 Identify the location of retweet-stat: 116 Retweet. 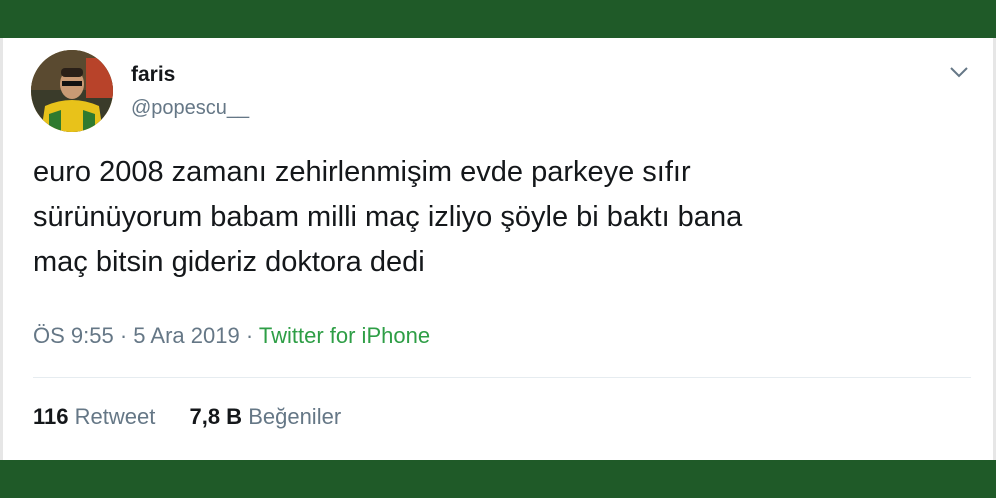
(94, 417).